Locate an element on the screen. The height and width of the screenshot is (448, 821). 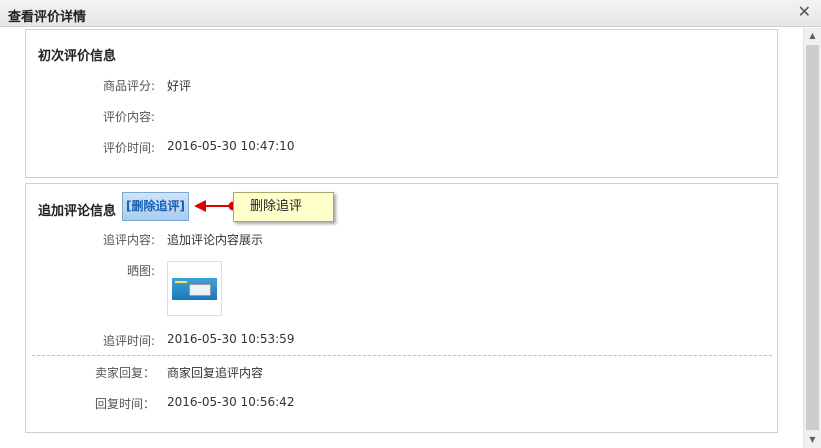
followup-review-title: 追加评论信息 is located at coordinates (77, 211).